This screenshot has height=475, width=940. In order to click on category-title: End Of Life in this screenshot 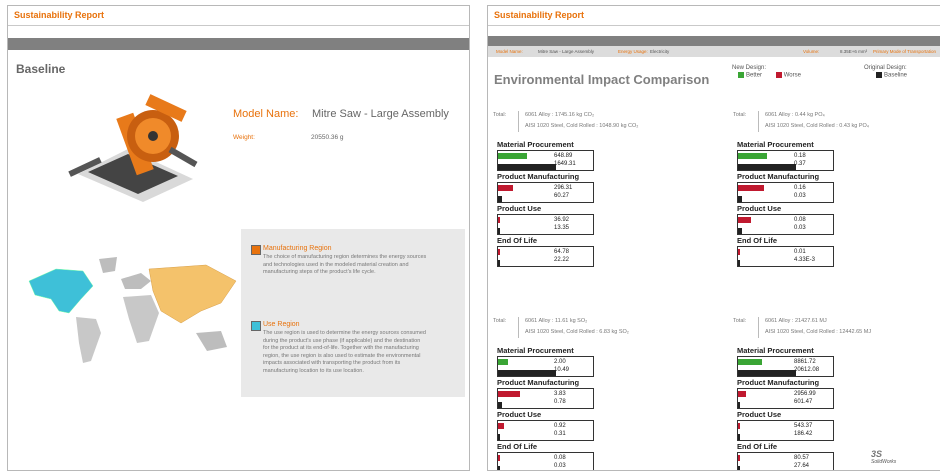, I will do `click(757, 446)`.